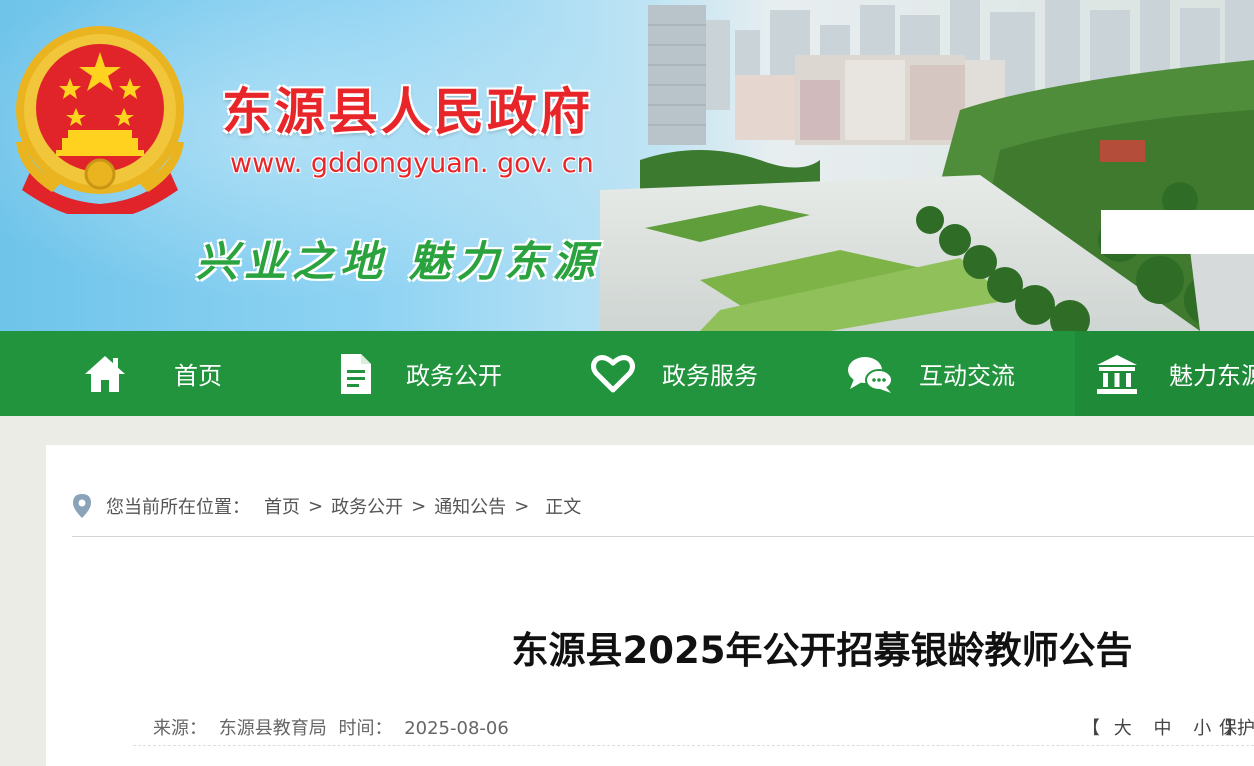 Image resolution: width=1254 pixels, height=766 pixels. I want to click on nav-item-gov-services: 政务服务, so click(708, 373).